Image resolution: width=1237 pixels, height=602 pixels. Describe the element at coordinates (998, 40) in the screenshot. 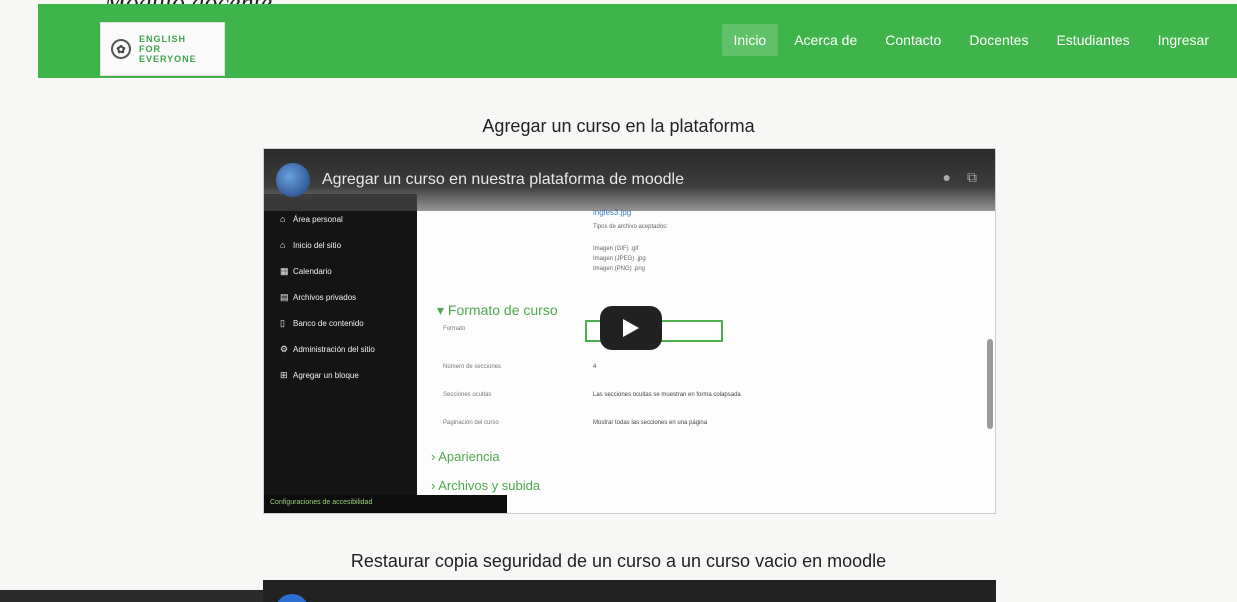

I see `nav-item-docentes: Docentes` at that location.